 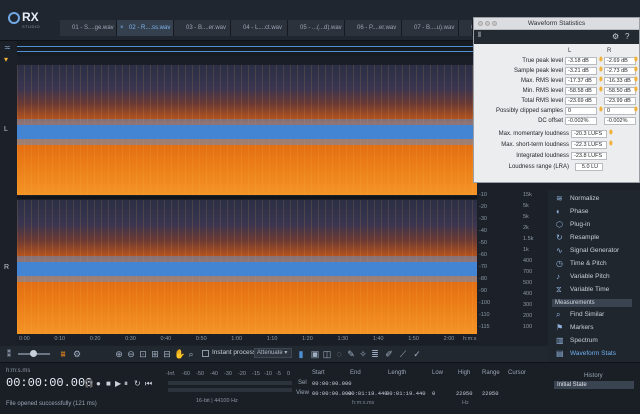 I want to click on time-unit-label: h:m:s.ms, so click(x=363, y=403).